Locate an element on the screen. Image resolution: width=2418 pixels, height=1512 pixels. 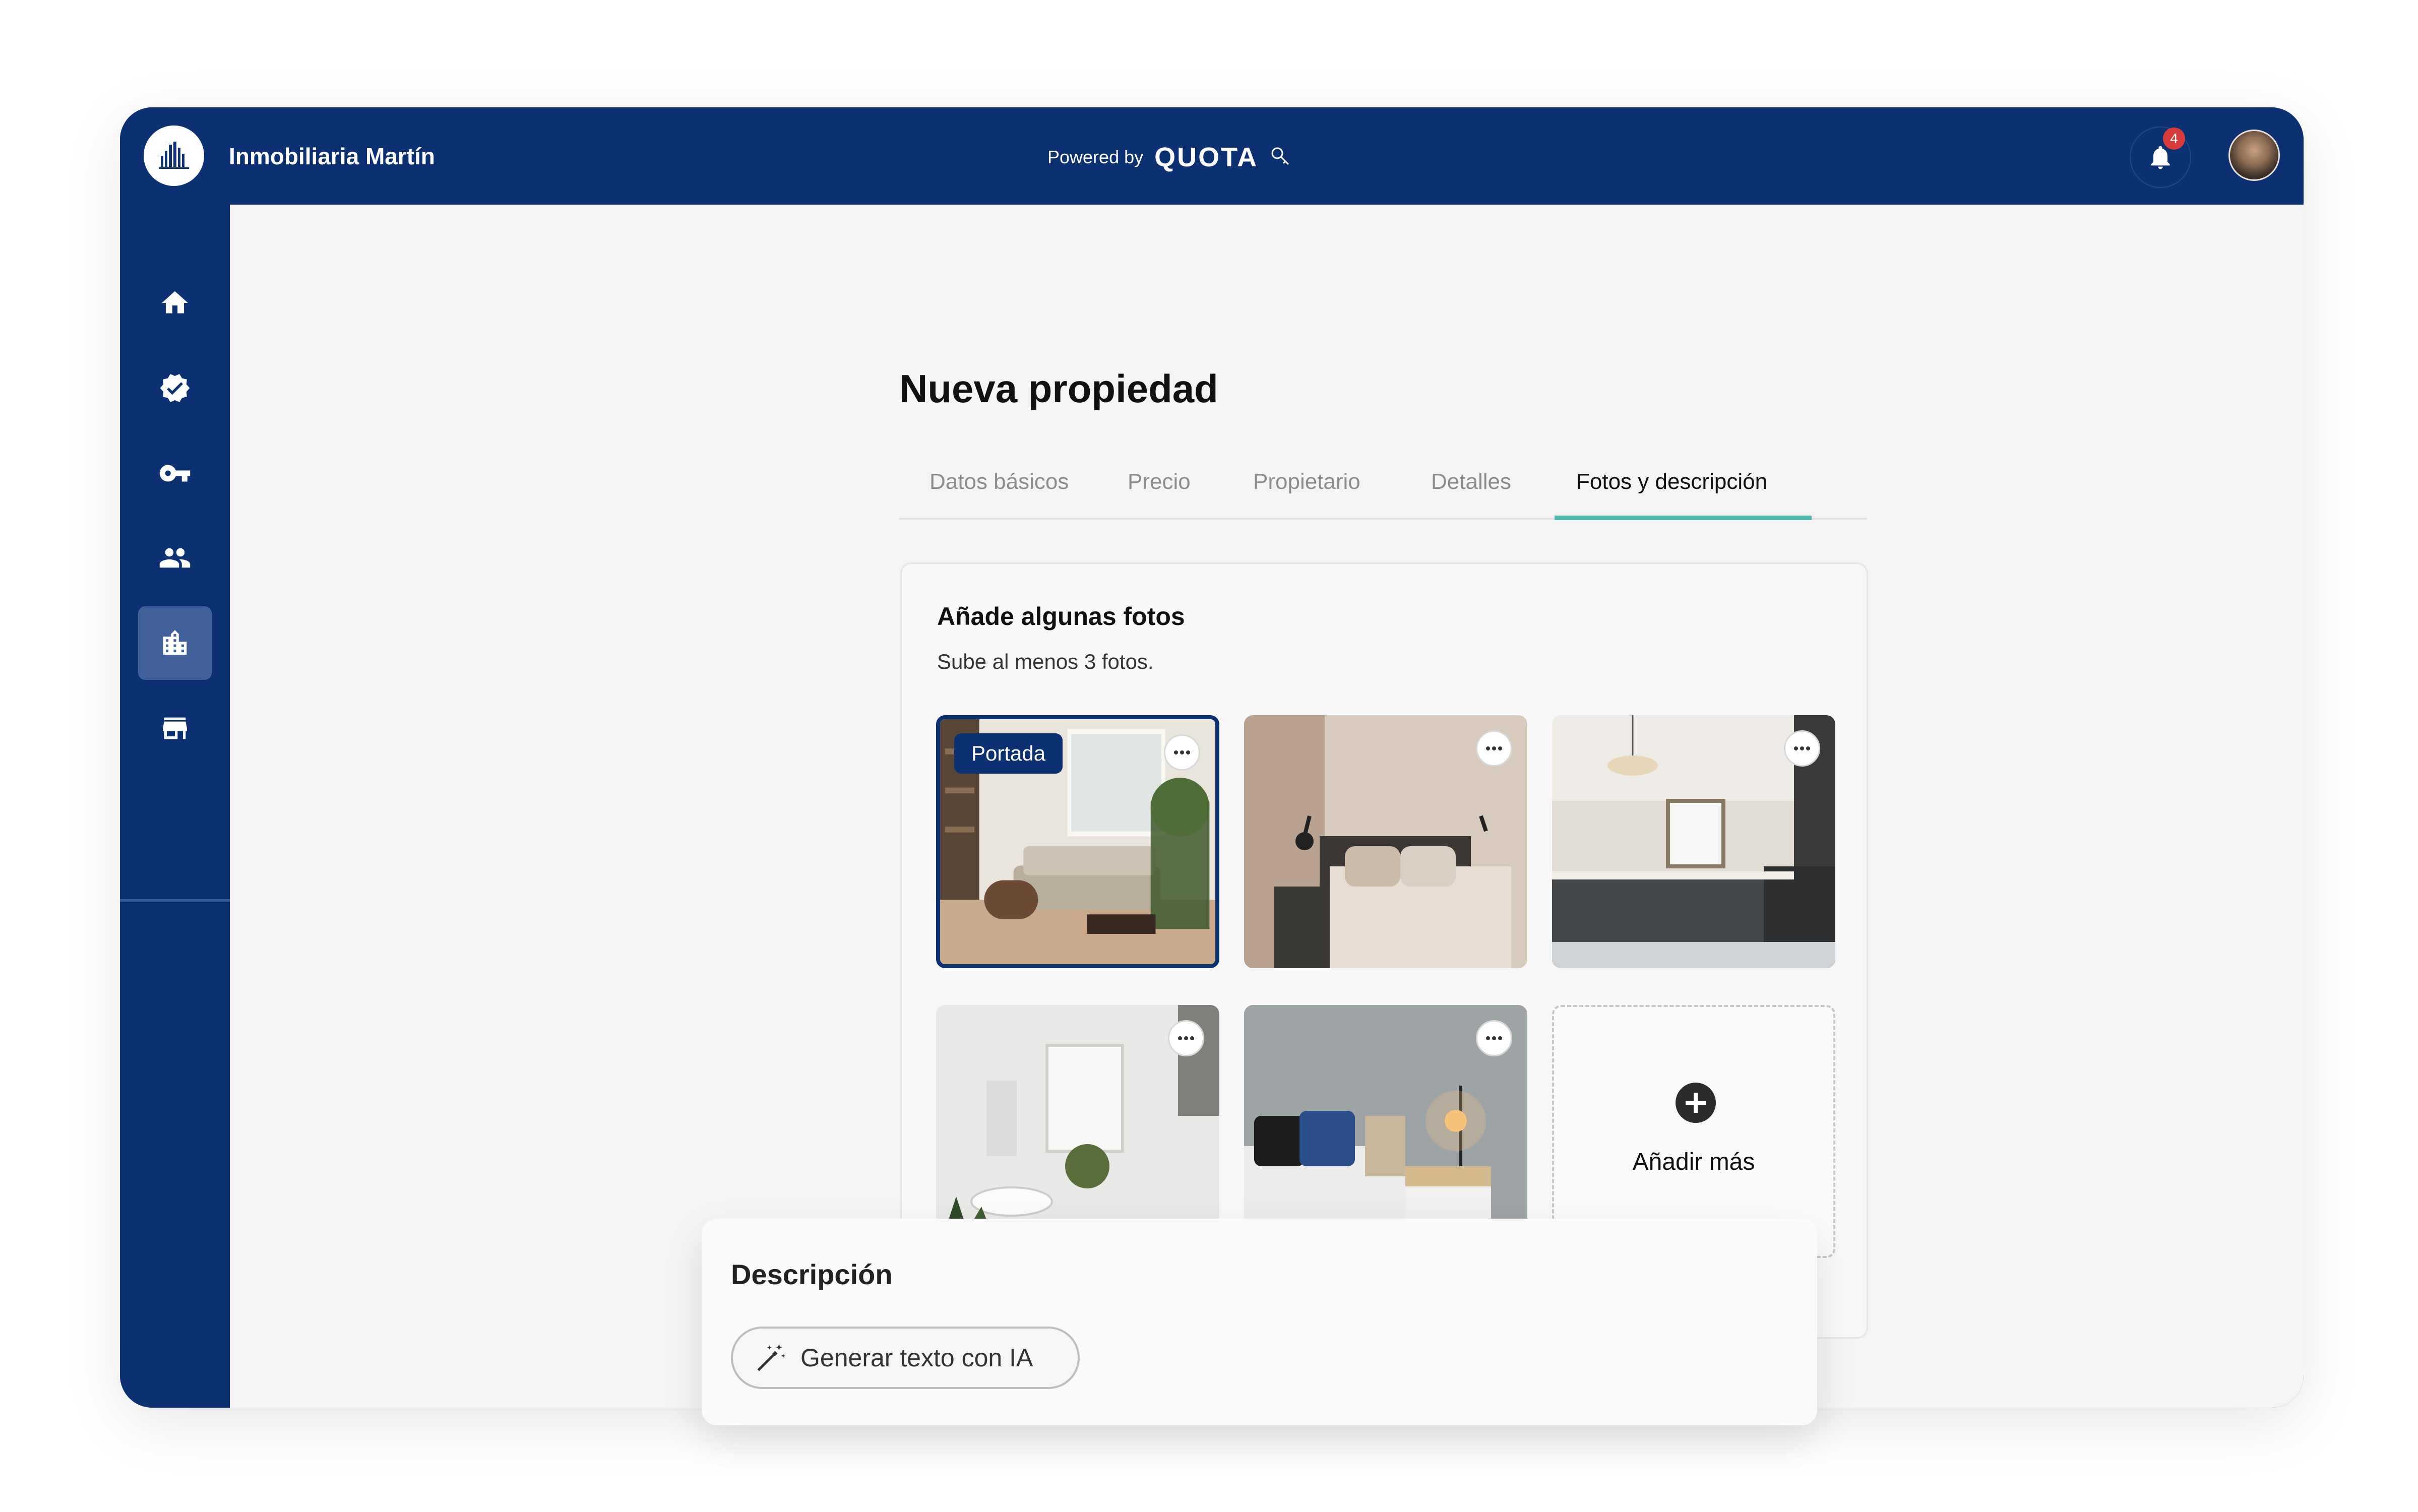
building-icon is located at coordinates (175, 642).